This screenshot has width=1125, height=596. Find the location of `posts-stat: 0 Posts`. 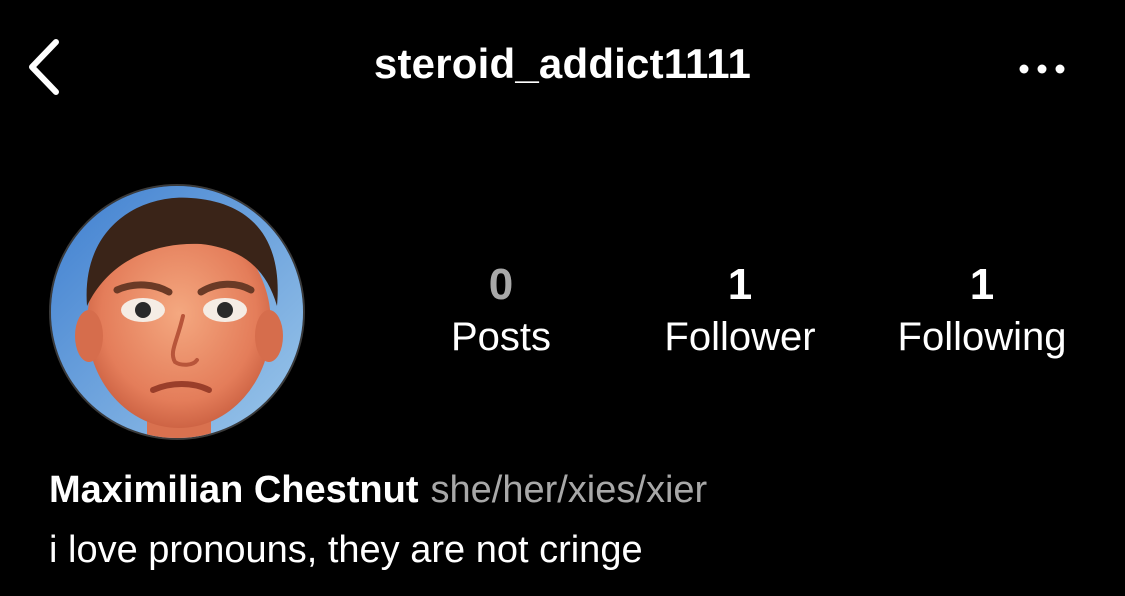

posts-stat: 0 Posts is located at coordinates (501, 310).